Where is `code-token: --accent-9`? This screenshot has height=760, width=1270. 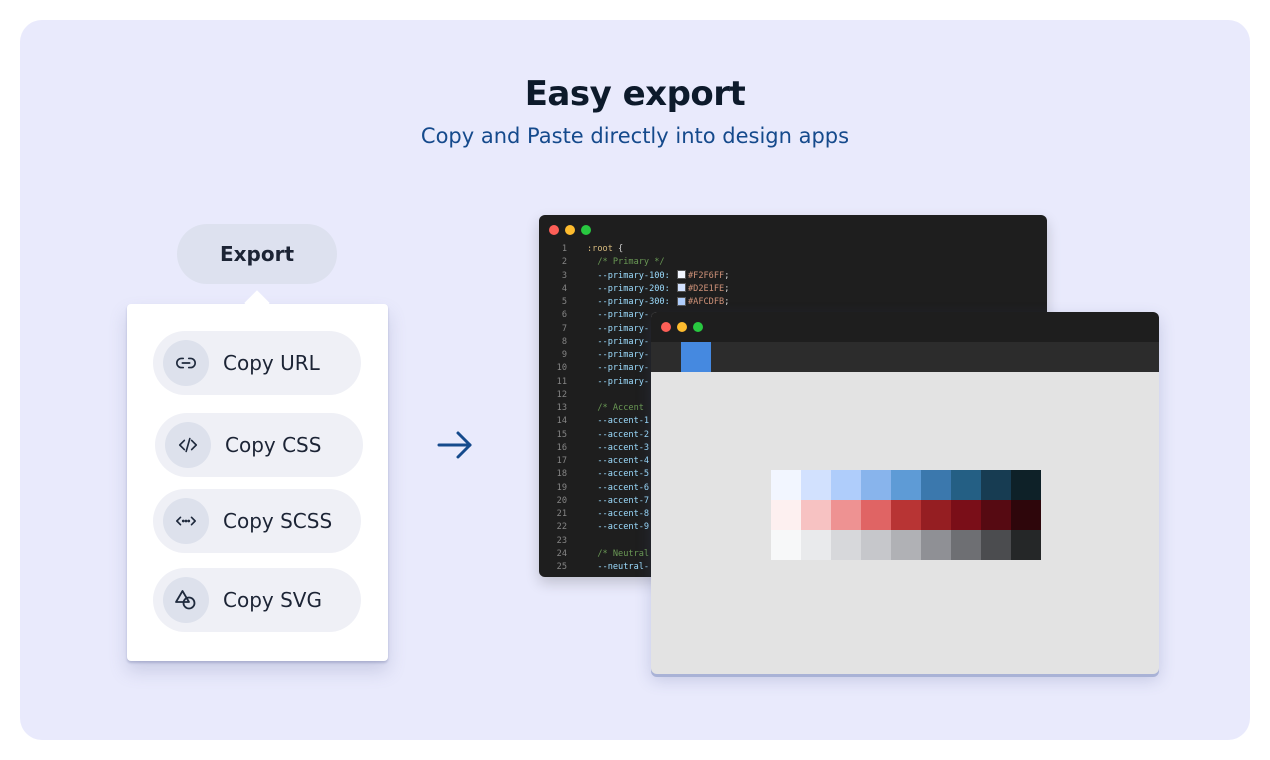 code-token: --accent-9 is located at coordinates (618, 527).